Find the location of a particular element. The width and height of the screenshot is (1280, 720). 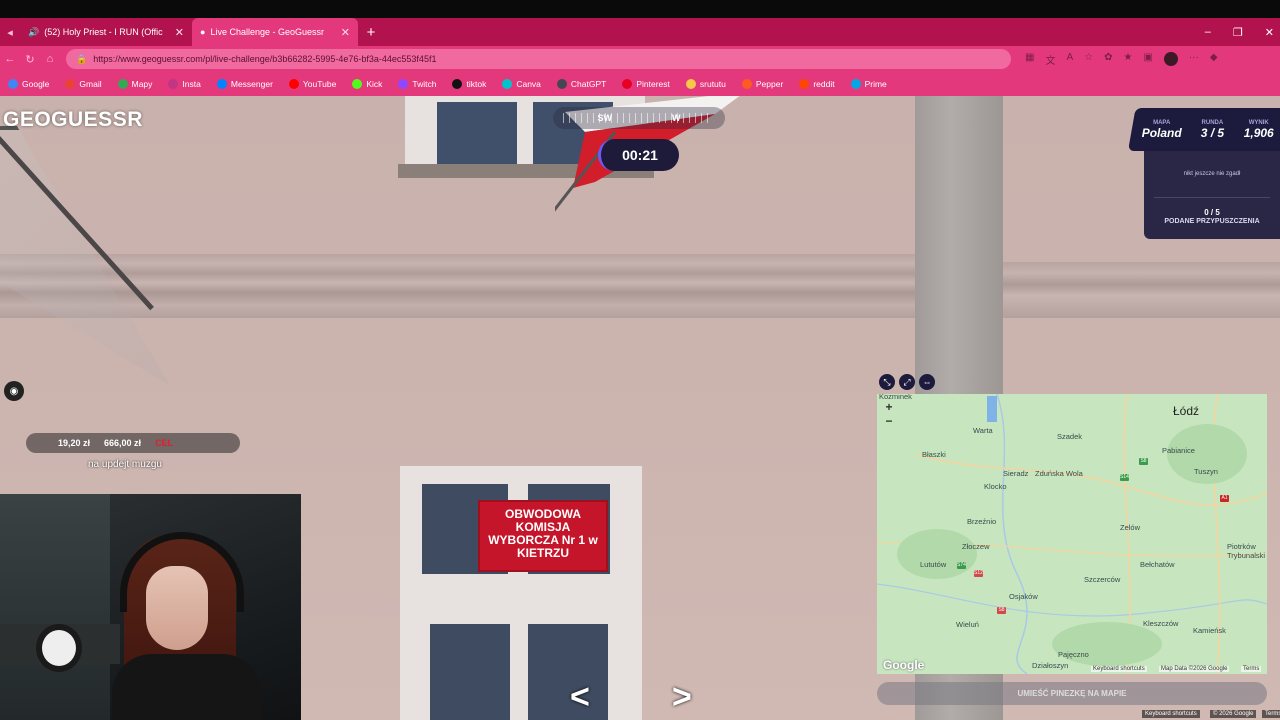

geoguessr-logo: GEOGUESSR is located at coordinates (73, 120).